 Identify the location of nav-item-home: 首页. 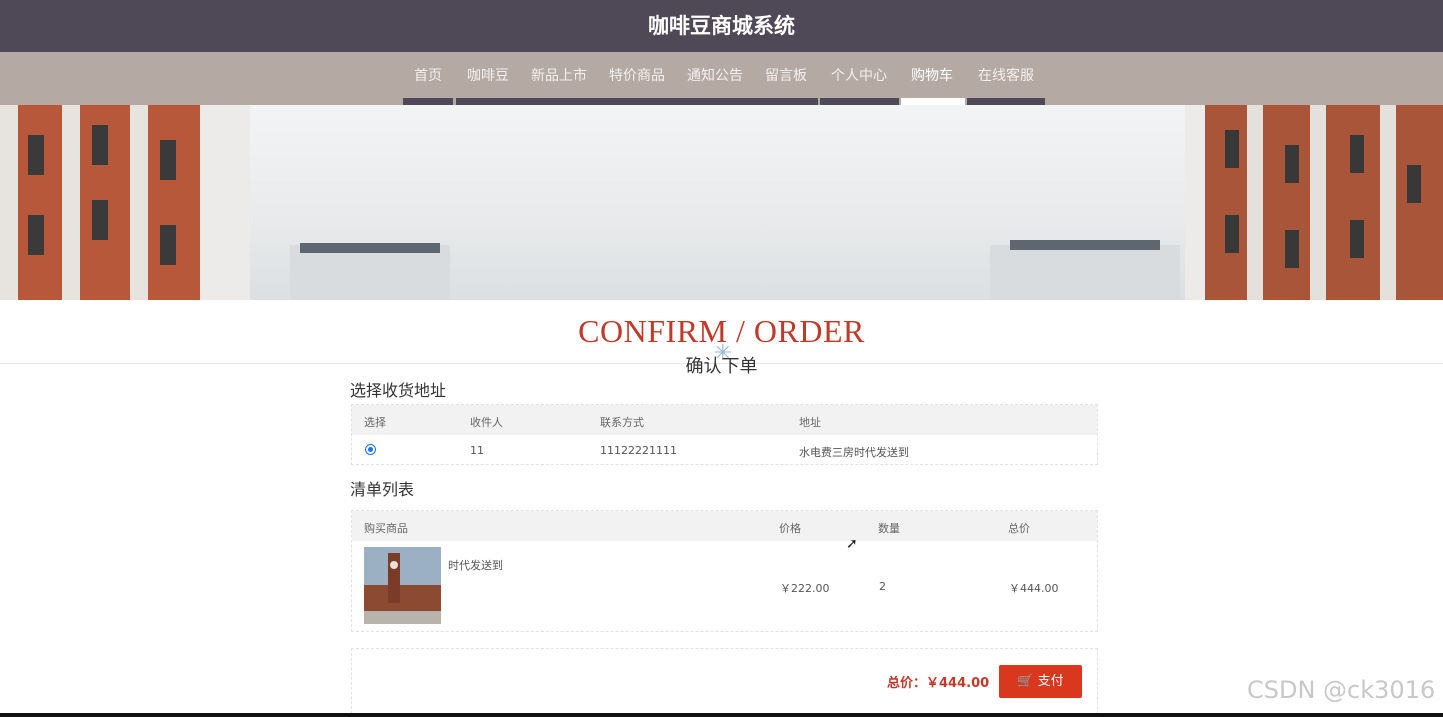
(428, 76).